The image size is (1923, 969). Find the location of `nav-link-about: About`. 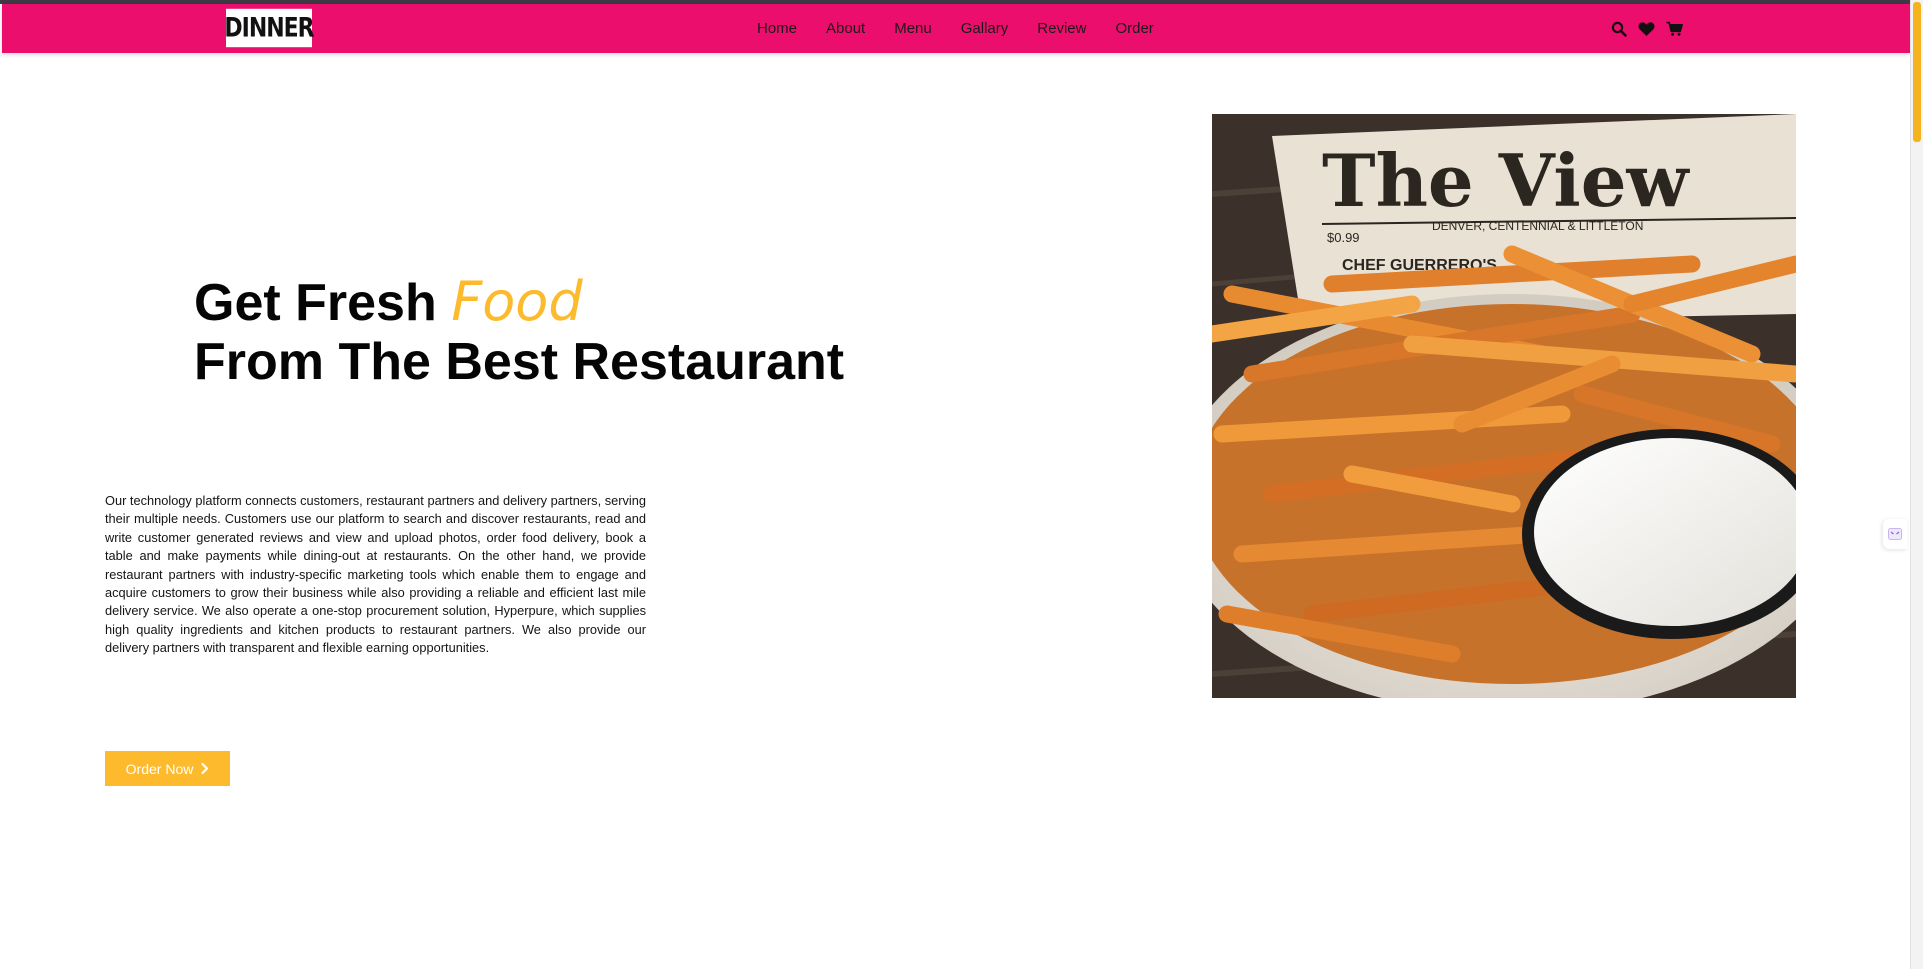

nav-link-about: About is located at coordinates (845, 28).